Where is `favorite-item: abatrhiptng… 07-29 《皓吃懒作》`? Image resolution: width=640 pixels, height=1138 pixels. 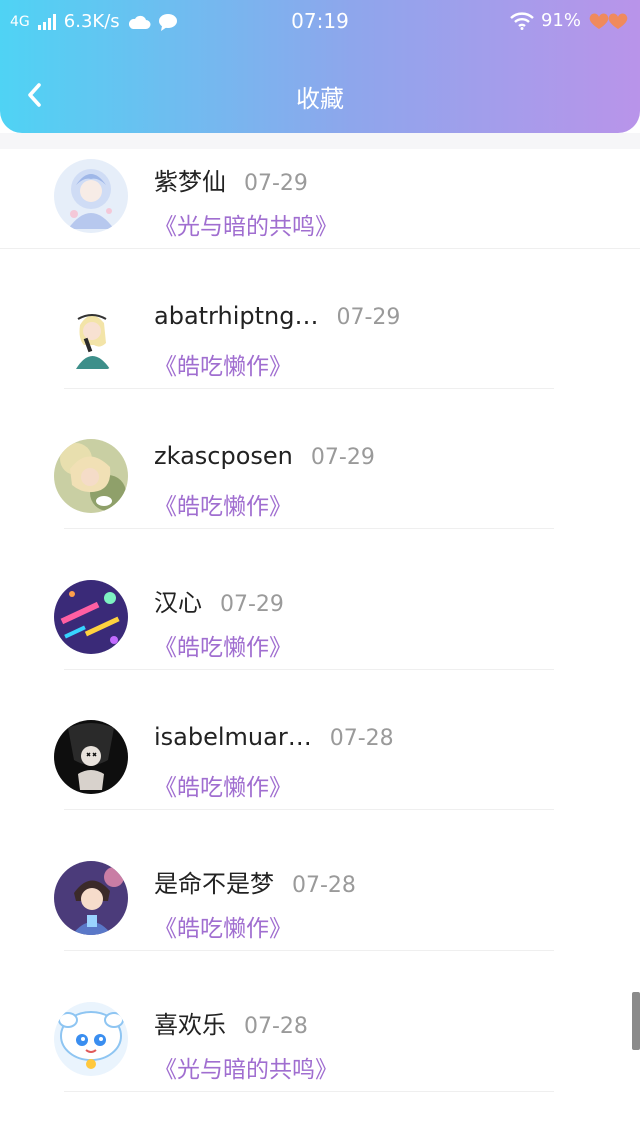 favorite-item: abatrhiptng… 07-29 《皓吃懒作》 is located at coordinates (320, 319).